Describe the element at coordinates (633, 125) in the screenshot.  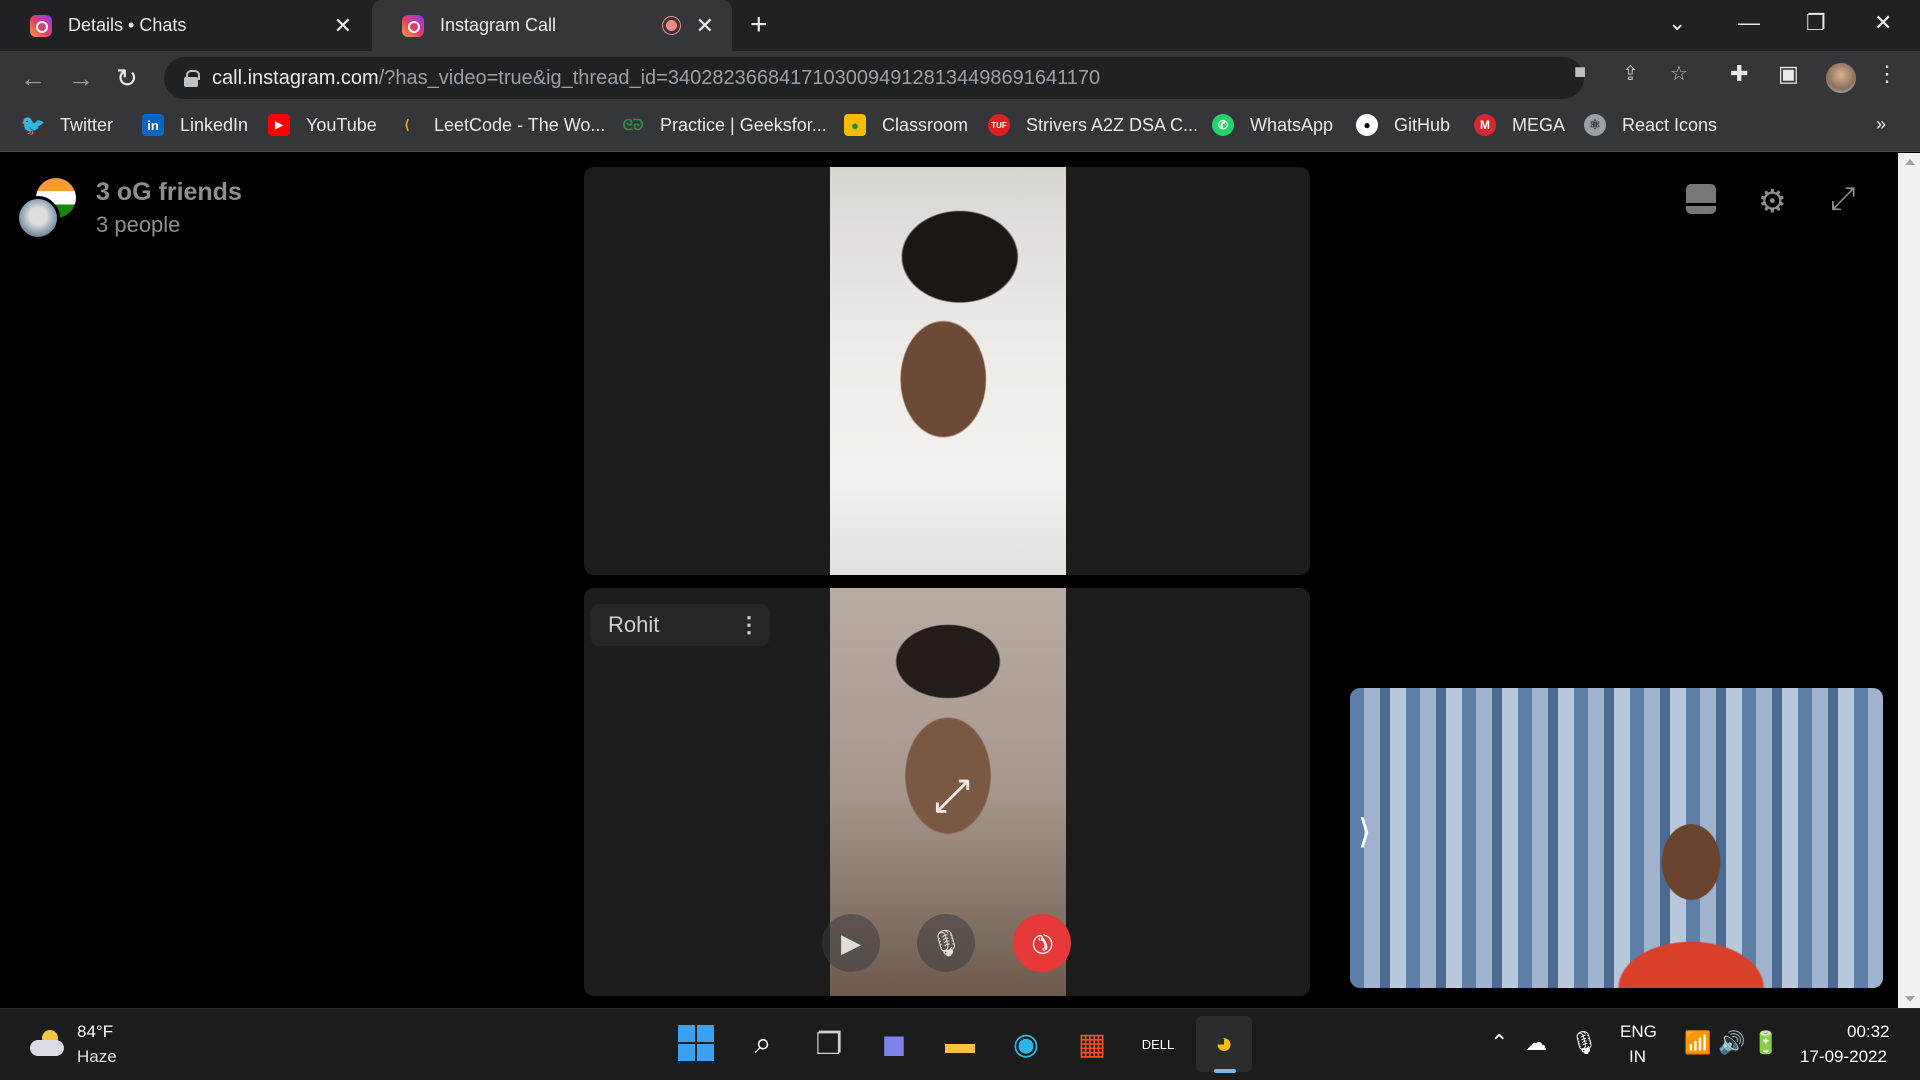
I see `geeksforgeeks-icon: ᘓᘐ` at that location.